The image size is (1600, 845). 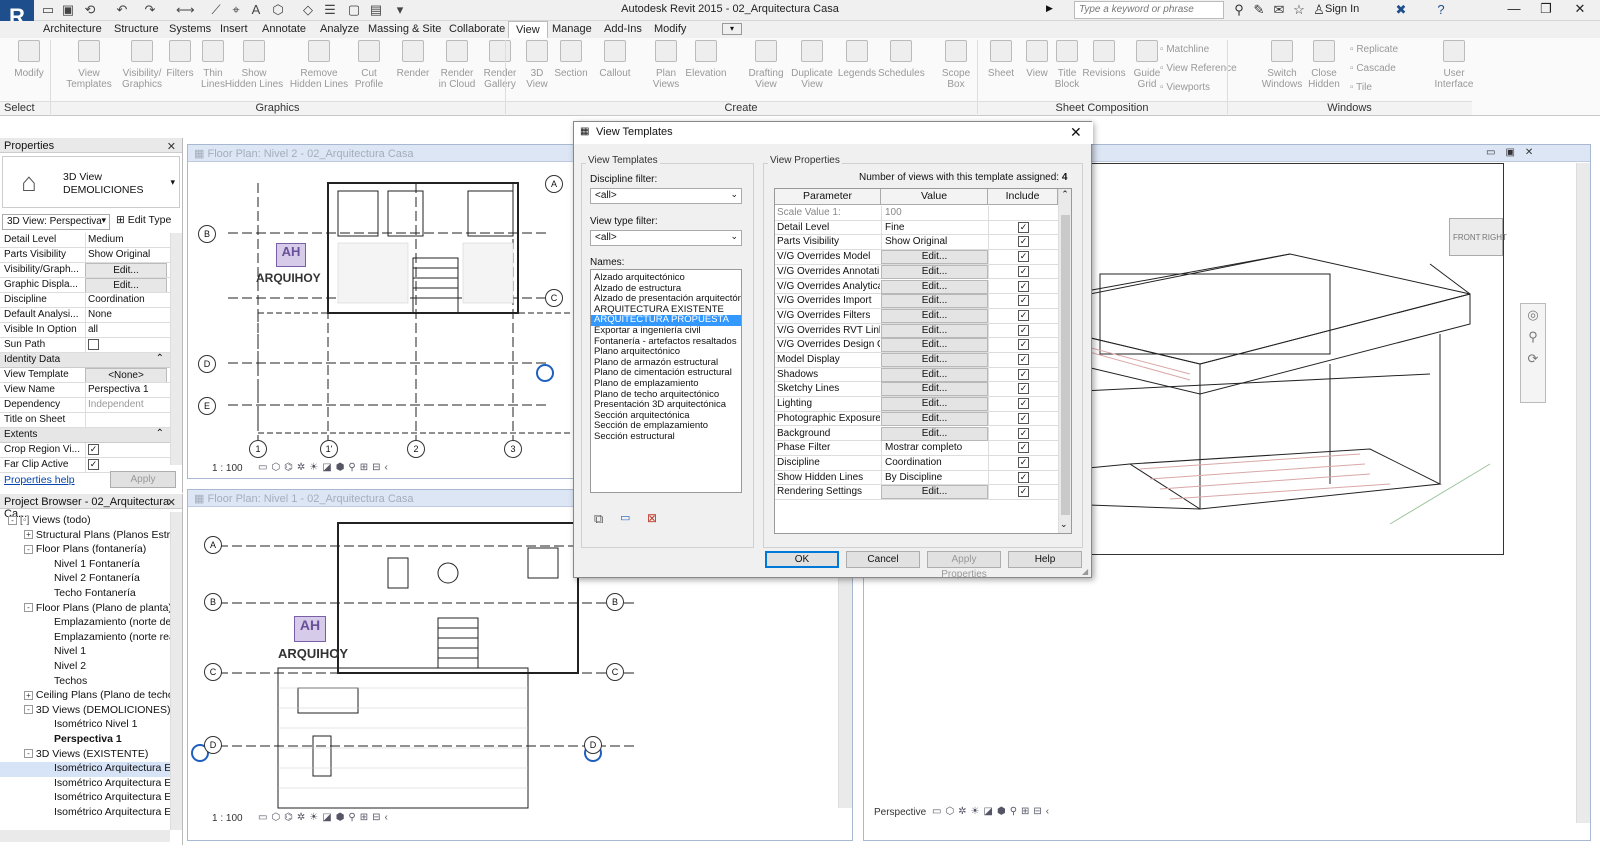 What do you see at coordinates (354, 10) in the screenshot?
I see `close-hidden-icon: ▢` at bounding box center [354, 10].